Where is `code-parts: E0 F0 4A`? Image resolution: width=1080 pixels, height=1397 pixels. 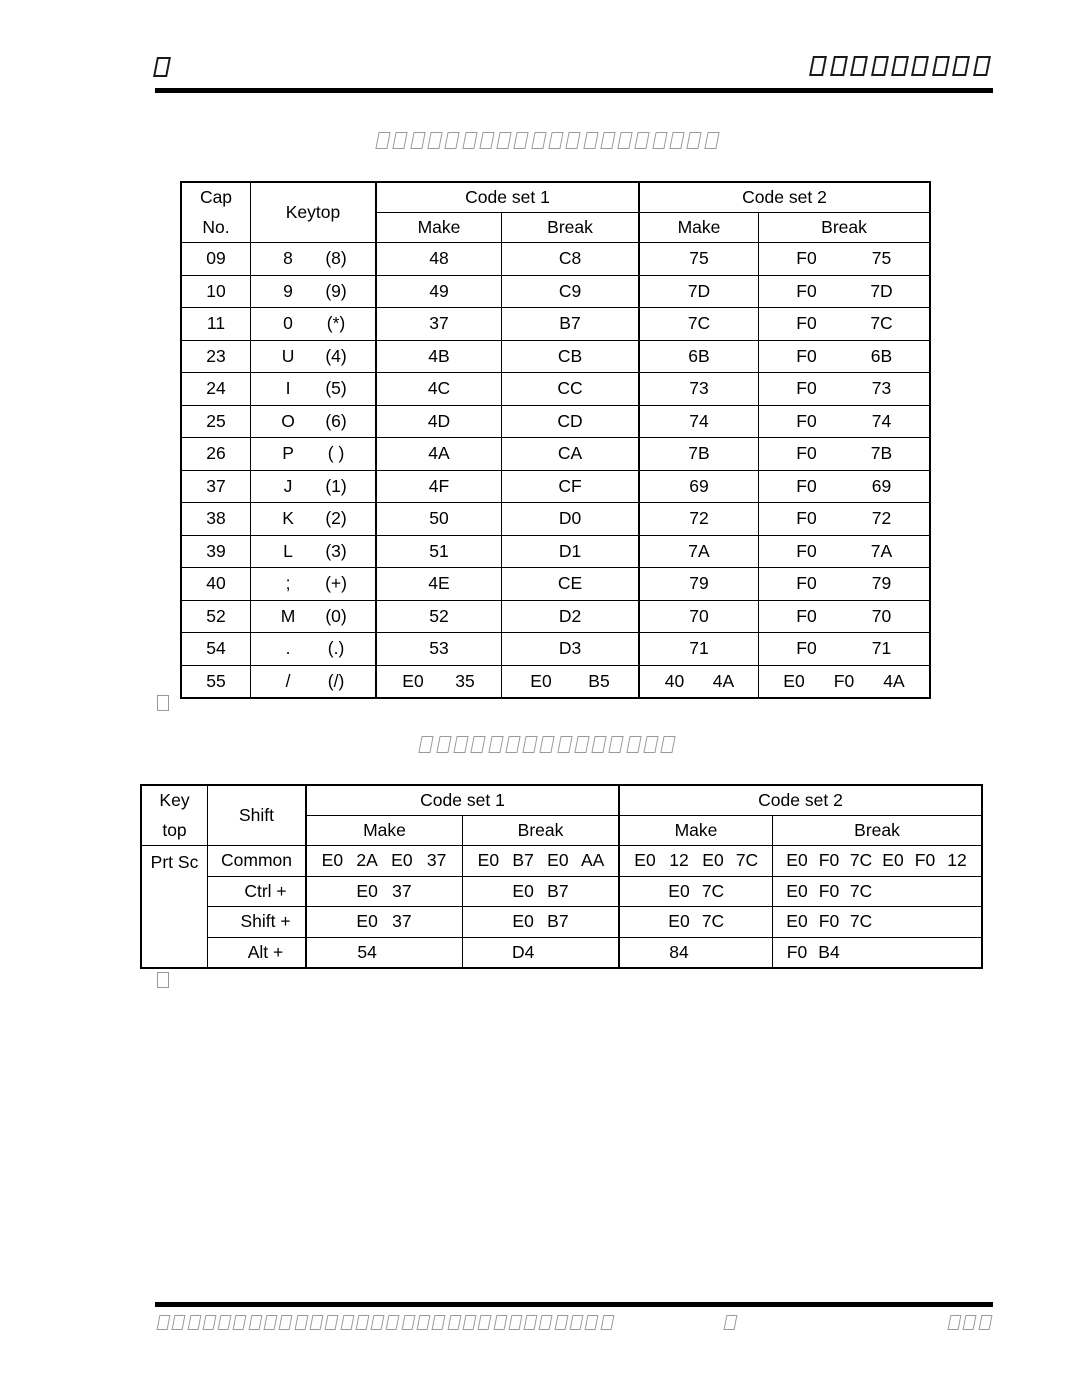 code-parts: E0 F0 4A is located at coordinates (844, 681).